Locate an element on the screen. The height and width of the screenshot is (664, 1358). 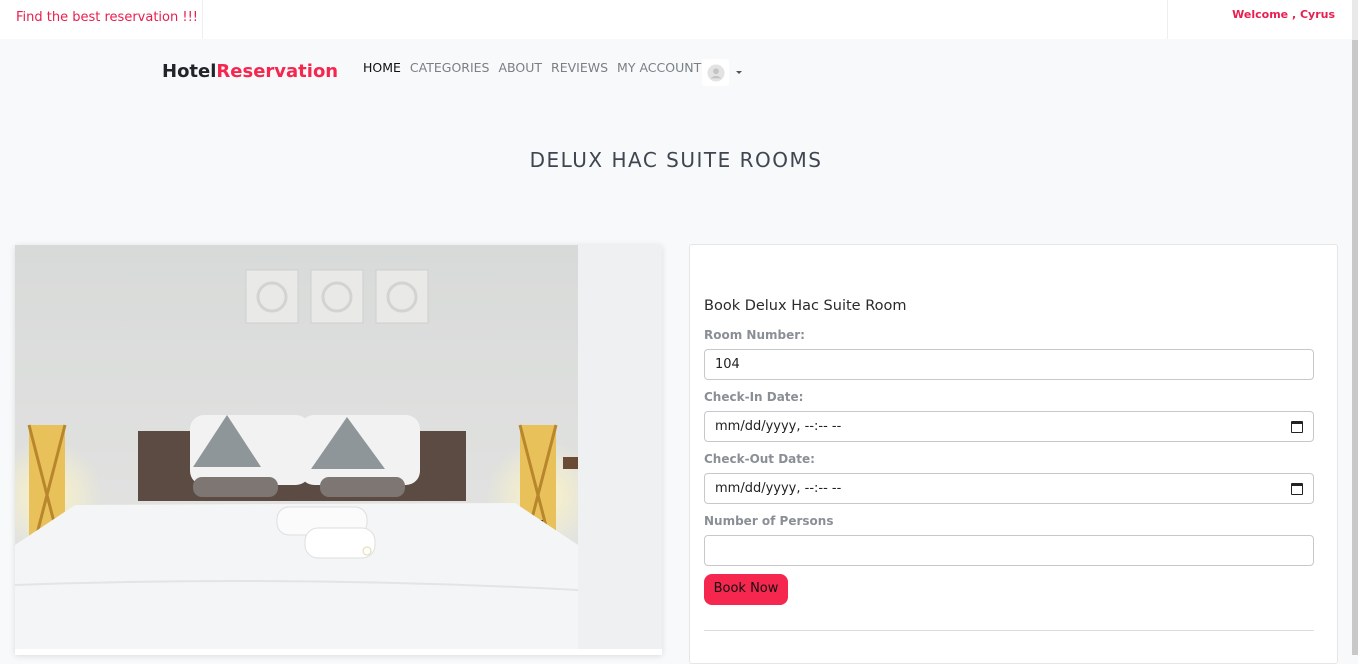
brand-name: Hotel is located at coordinates (189, 71).